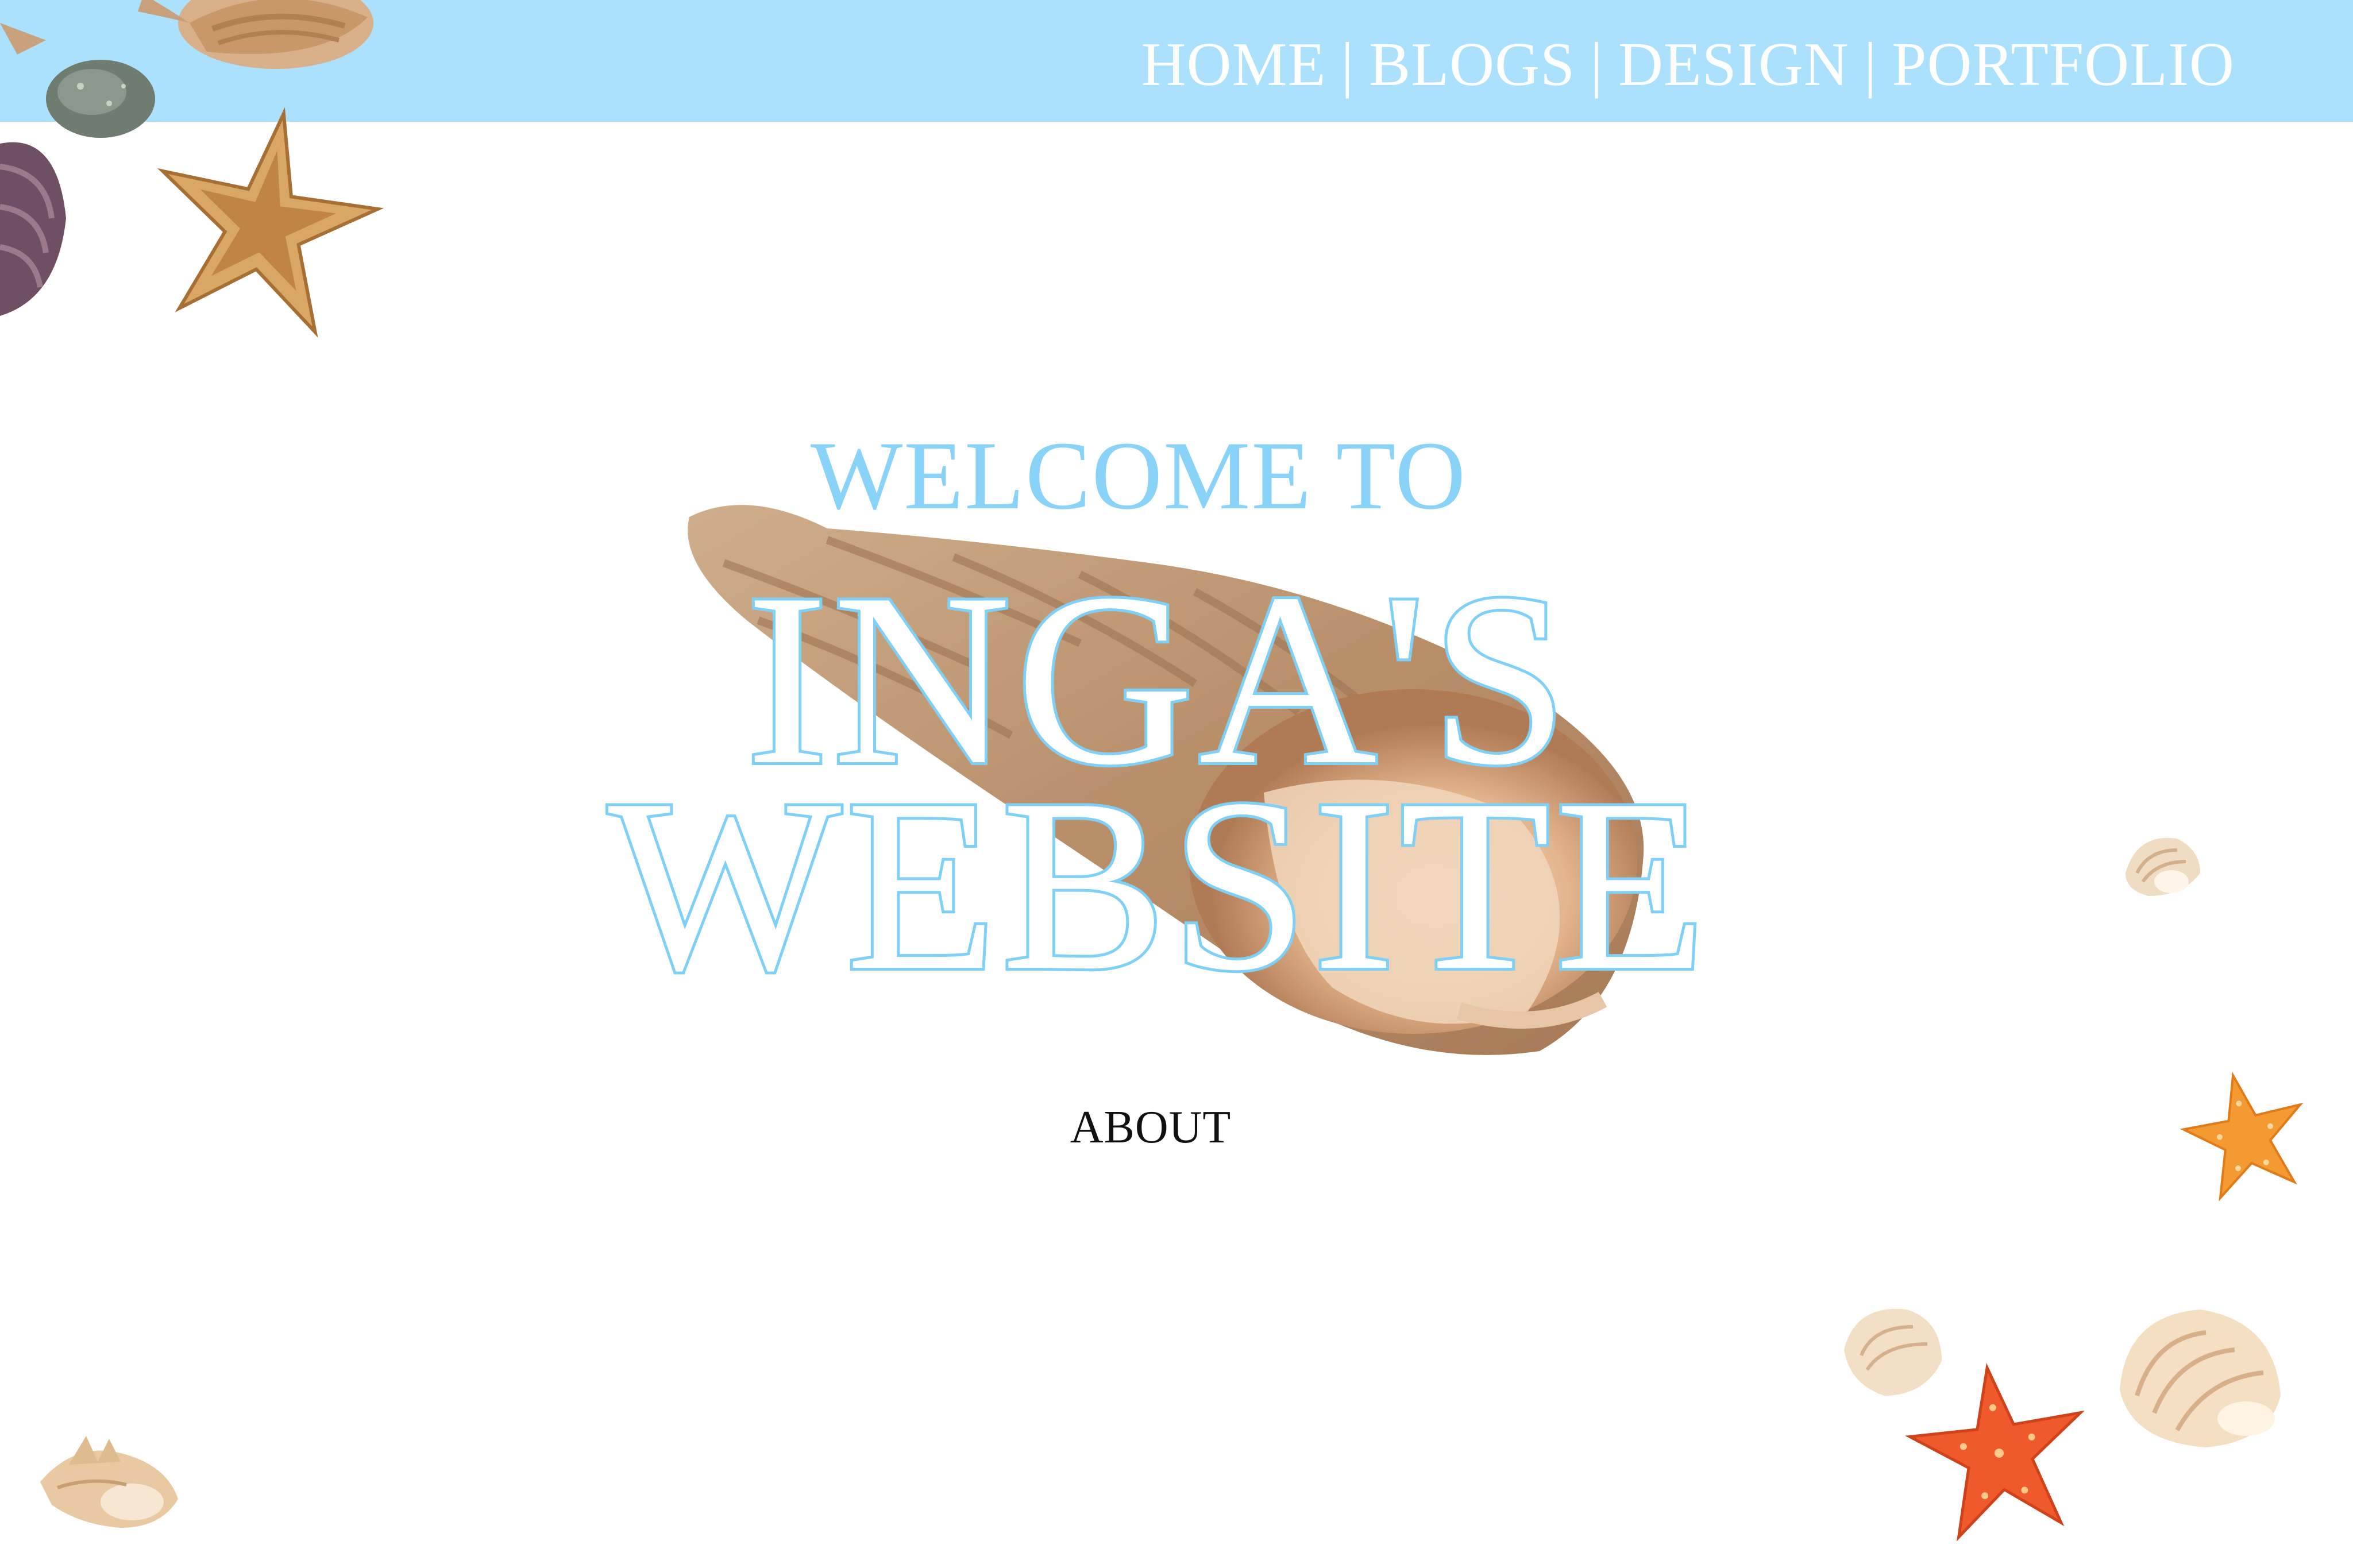 This screenshot has width=2353, height=1568. What do you see at coordinates (1151, 1127) in the screenshot?
I see `about-link: ABOUT` at bounding box center [1151, 1127].